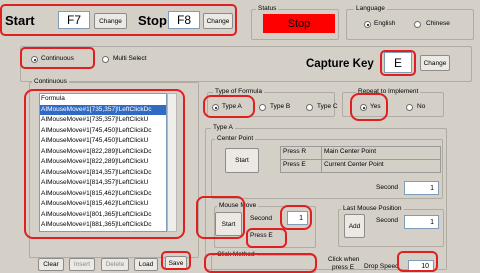  I want to click on capture-key-label: Capture Key, so click(340, 64).